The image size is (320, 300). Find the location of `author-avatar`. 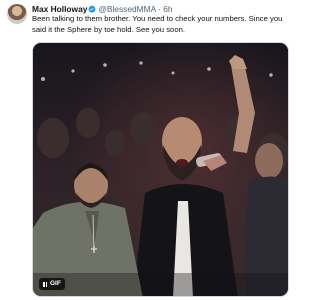

author-avatar is located at coordinates (17, 14).